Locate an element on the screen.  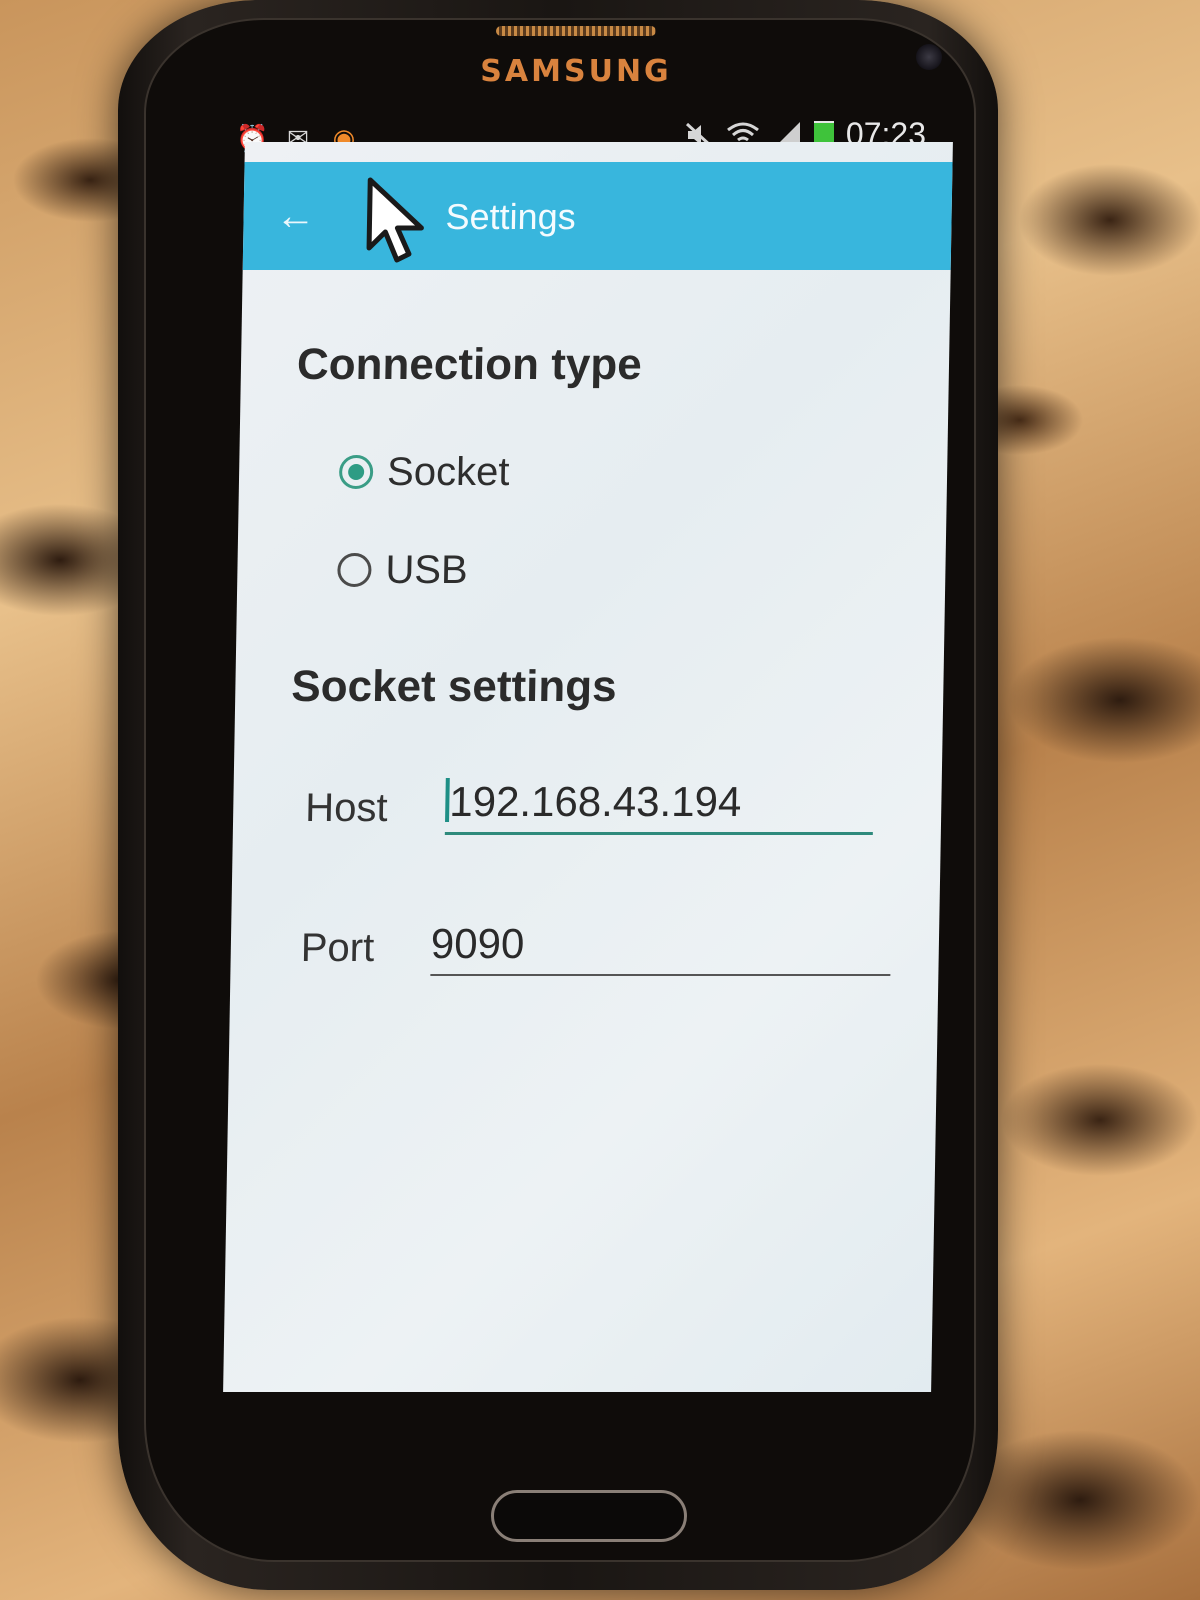
mouse-pointer-icon is located at coordinates (395, 220).